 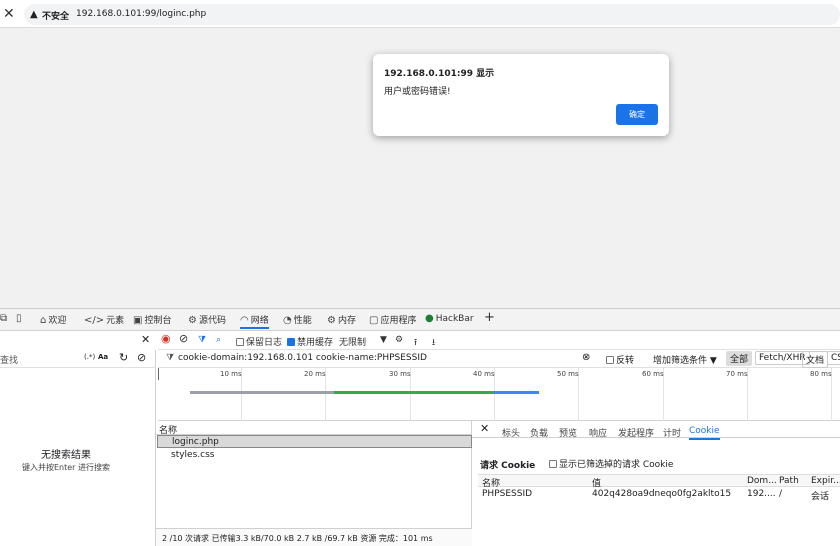 What do you see at coordinates (145, 339) in the screenshot?
I see `close-search-icon: ✕` at bounding box center [145, 339].